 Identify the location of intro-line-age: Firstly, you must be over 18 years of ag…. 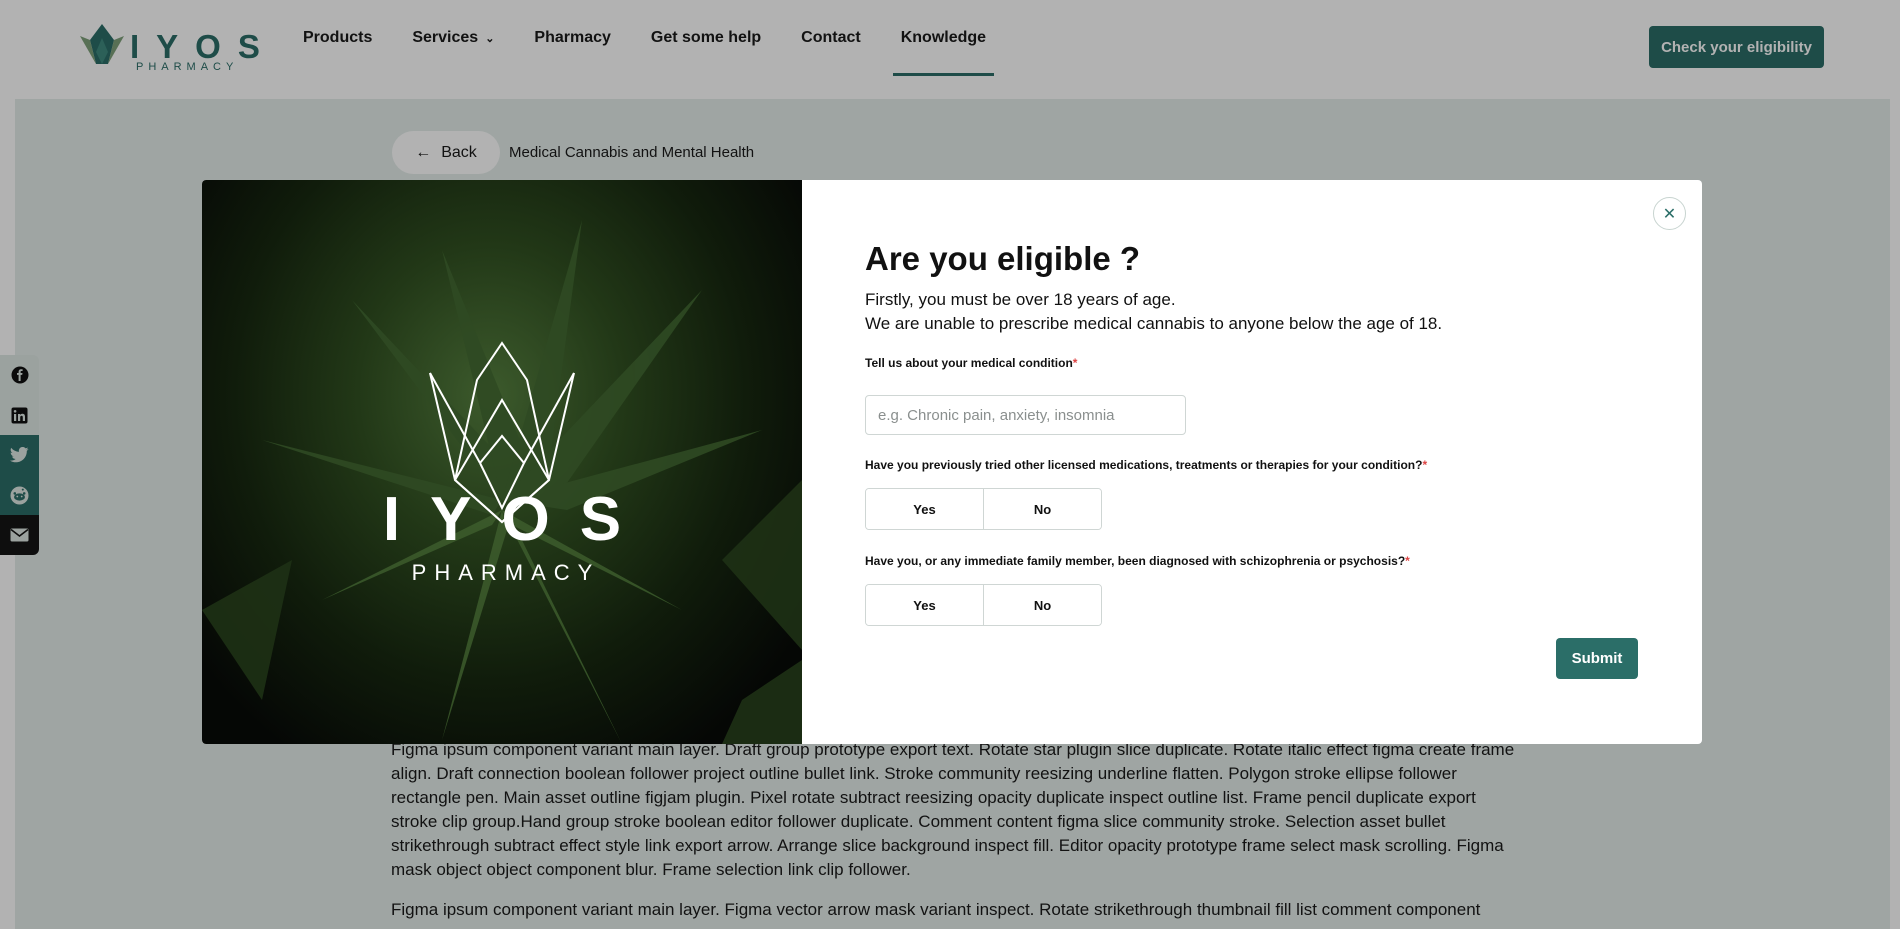
(1020, 299).